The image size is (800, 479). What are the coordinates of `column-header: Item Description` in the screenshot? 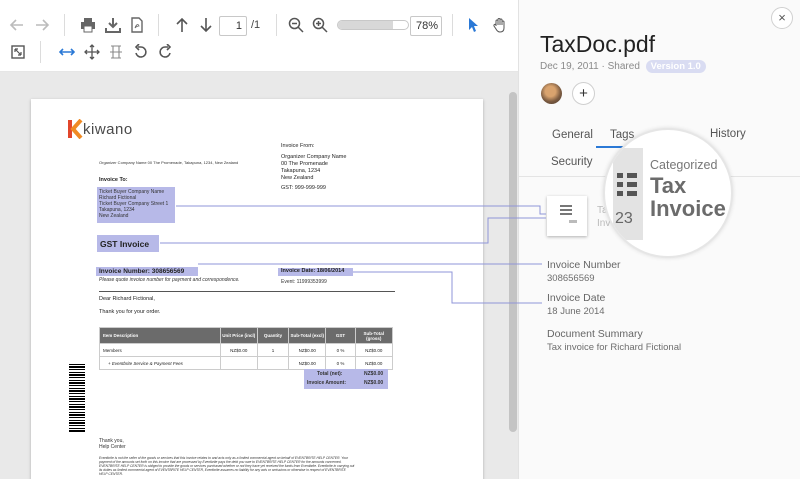 It's located at (160, 335).